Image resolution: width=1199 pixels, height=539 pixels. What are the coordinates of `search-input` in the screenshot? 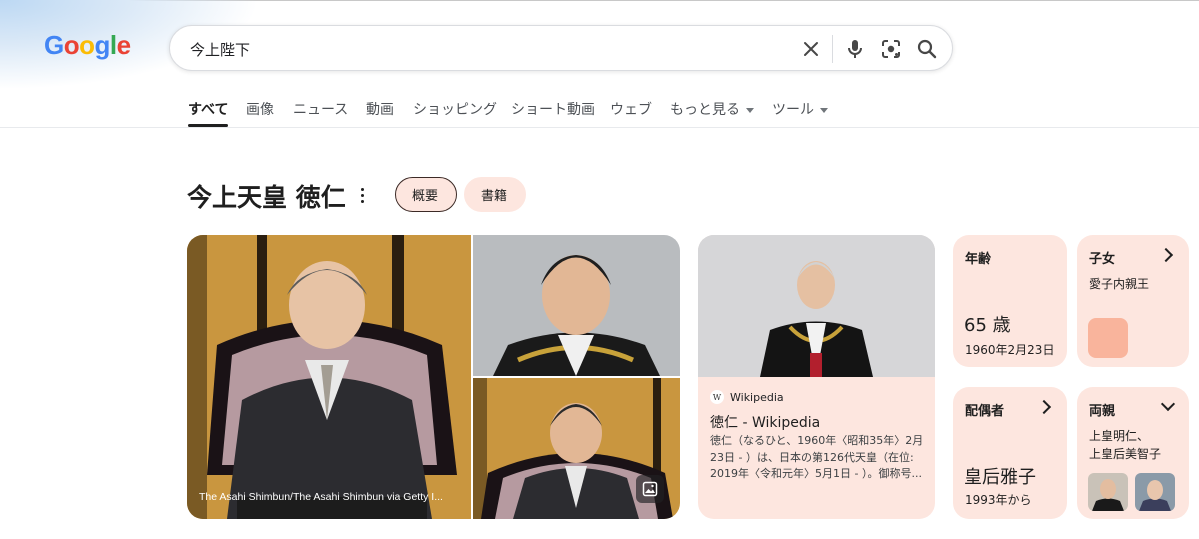 It's located at (490, 49).